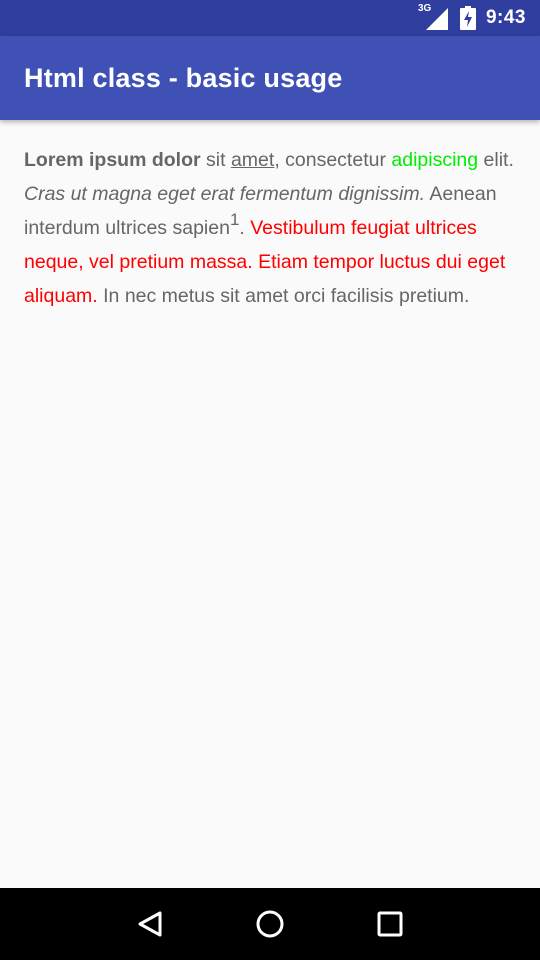 This screenshot has width=540, height=960. I want to click on home-icon, so click(270, 924).